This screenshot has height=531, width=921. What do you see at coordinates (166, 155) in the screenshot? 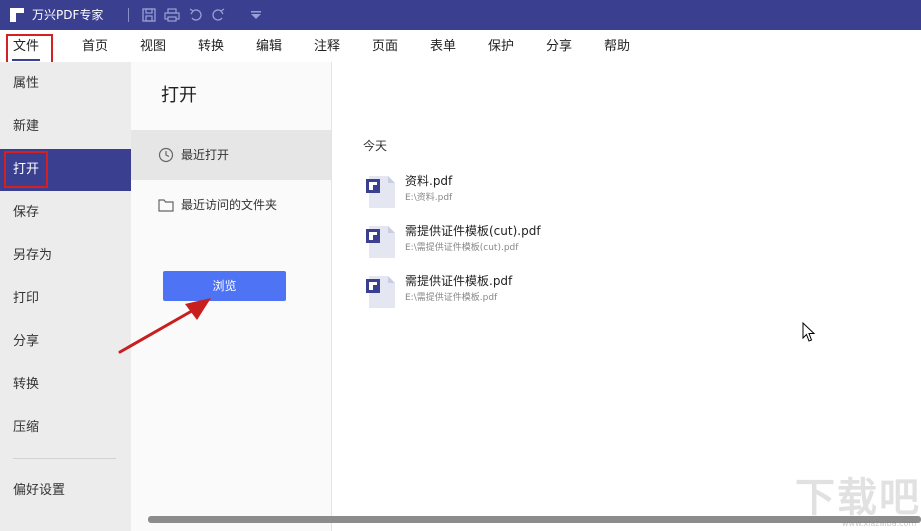
I see `clock-icon` at bounding box center [166, 155].